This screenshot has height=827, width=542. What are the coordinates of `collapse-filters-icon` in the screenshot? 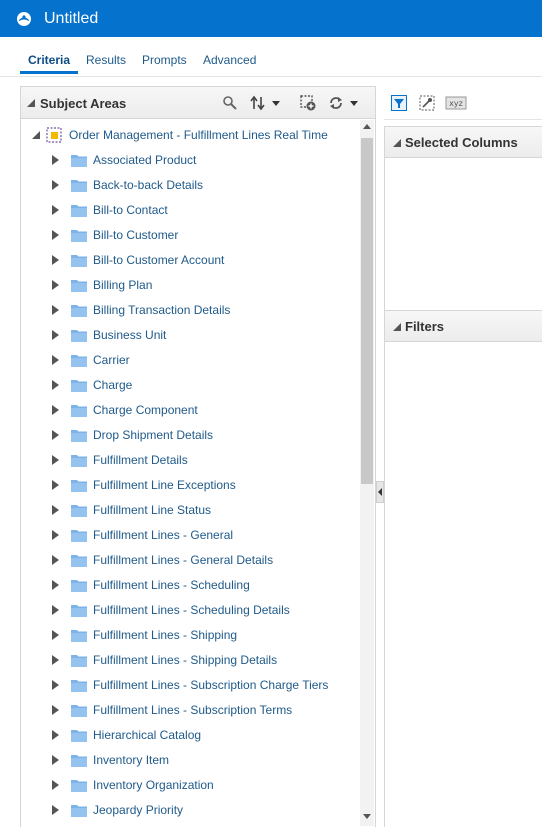 It's located at (397, 327).